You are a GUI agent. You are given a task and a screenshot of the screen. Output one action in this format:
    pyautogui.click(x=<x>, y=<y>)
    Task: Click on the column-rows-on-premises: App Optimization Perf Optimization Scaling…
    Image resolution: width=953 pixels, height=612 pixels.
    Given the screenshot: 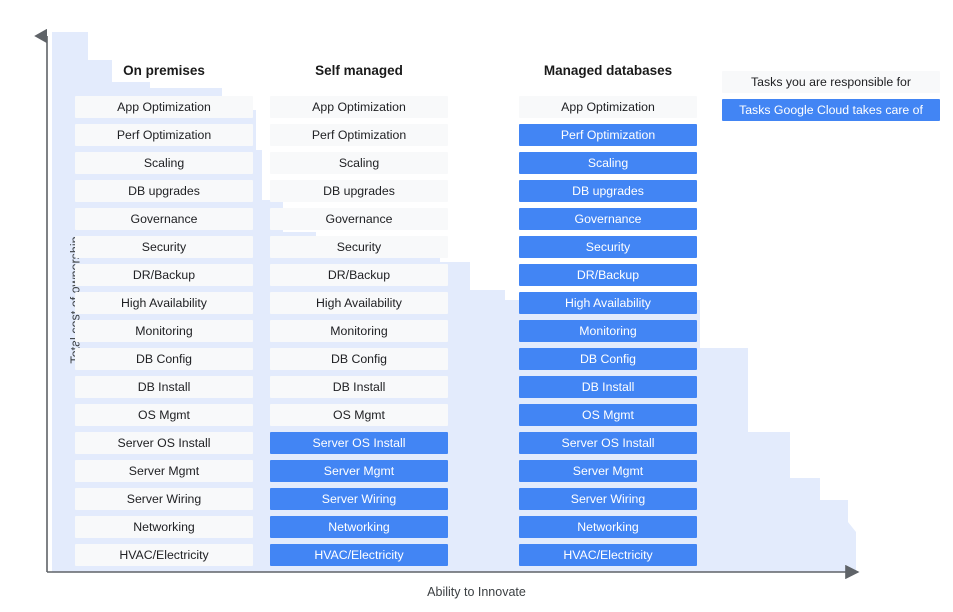 What is the action you would take?
    pyautogui.click(x=164, y=331)
    